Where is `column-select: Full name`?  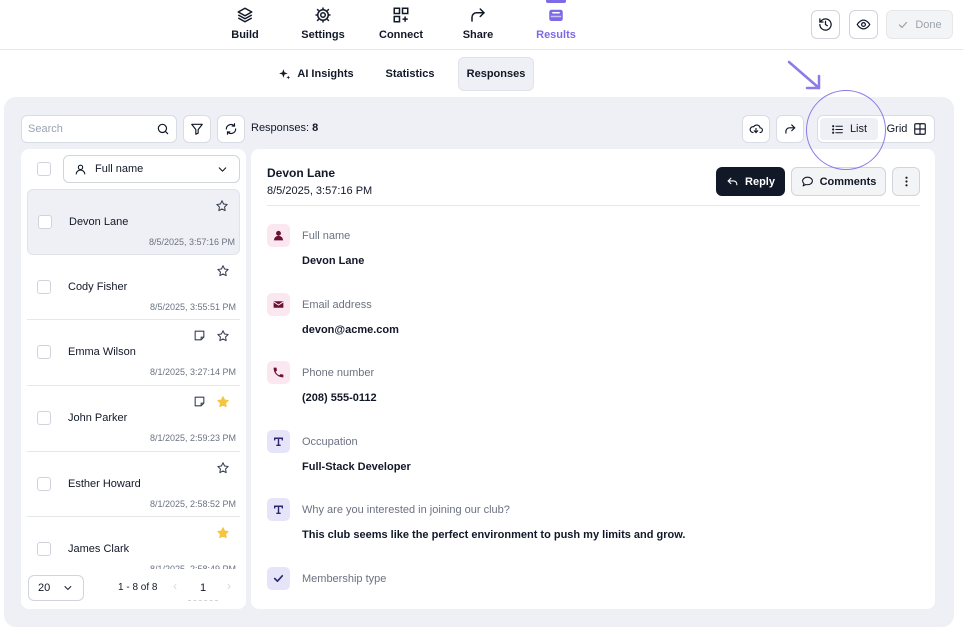
column-select: Full name is located at coordinates (151, 169).